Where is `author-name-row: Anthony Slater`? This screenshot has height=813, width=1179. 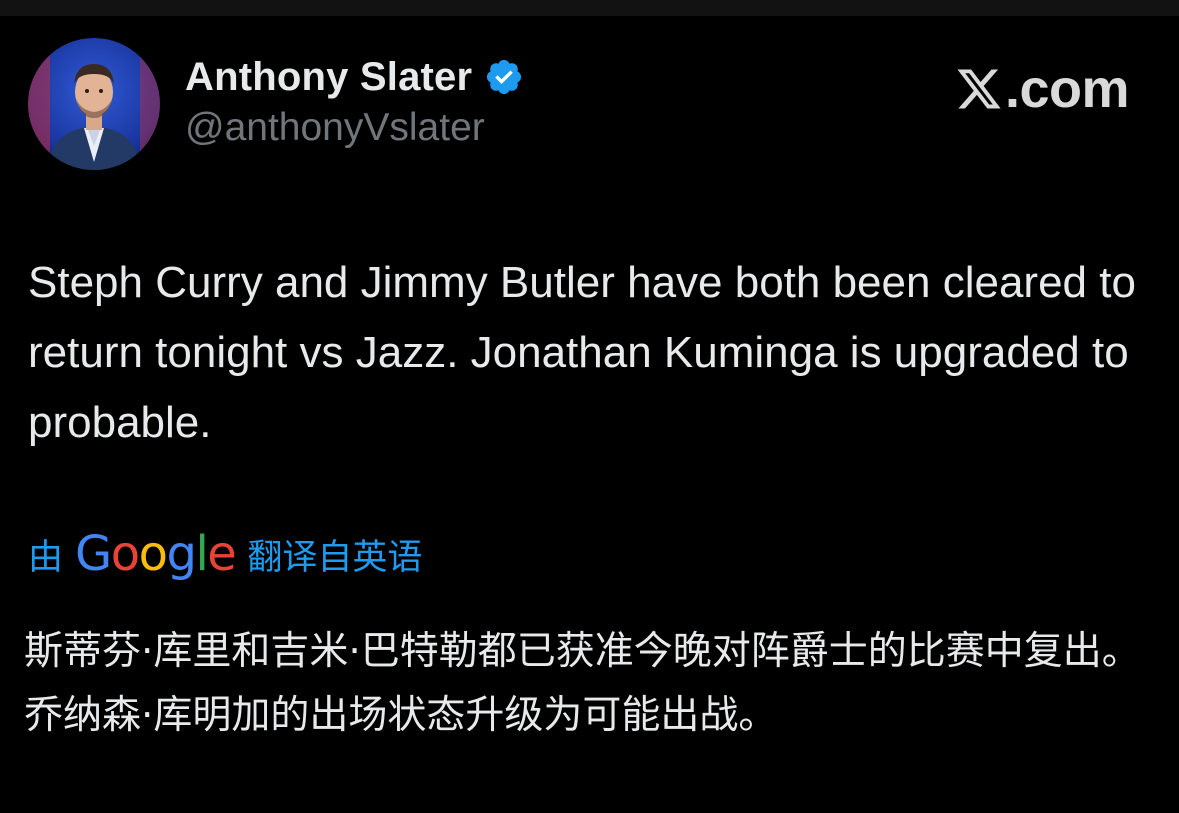 author-name-row: Anthony Slater is located at coordinates (354, 77).